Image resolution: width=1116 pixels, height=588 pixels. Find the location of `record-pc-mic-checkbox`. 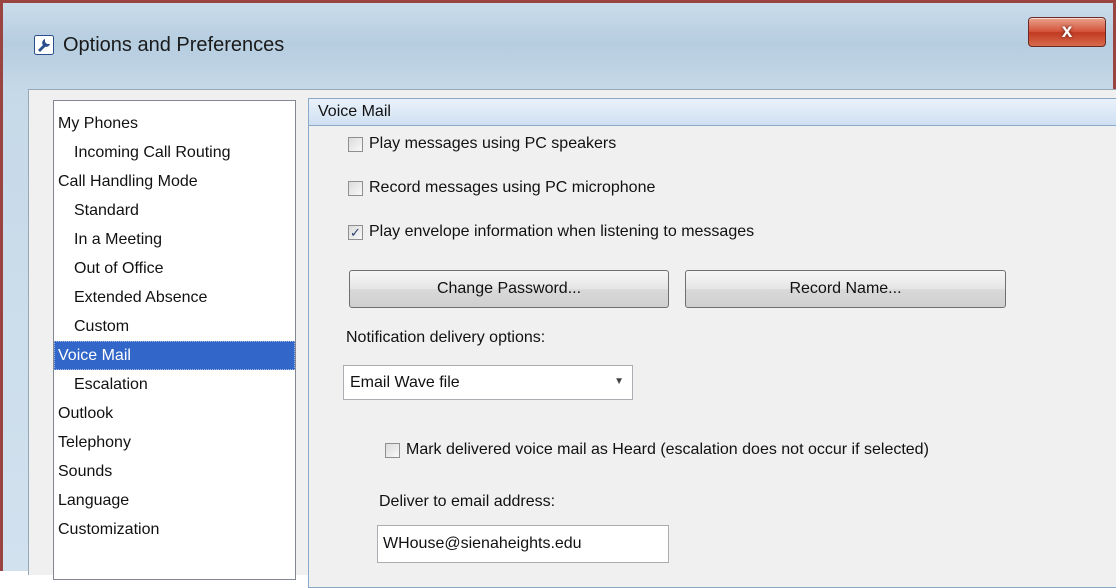

record-pc-mic-checkbox is located at coordinates (355, 188).